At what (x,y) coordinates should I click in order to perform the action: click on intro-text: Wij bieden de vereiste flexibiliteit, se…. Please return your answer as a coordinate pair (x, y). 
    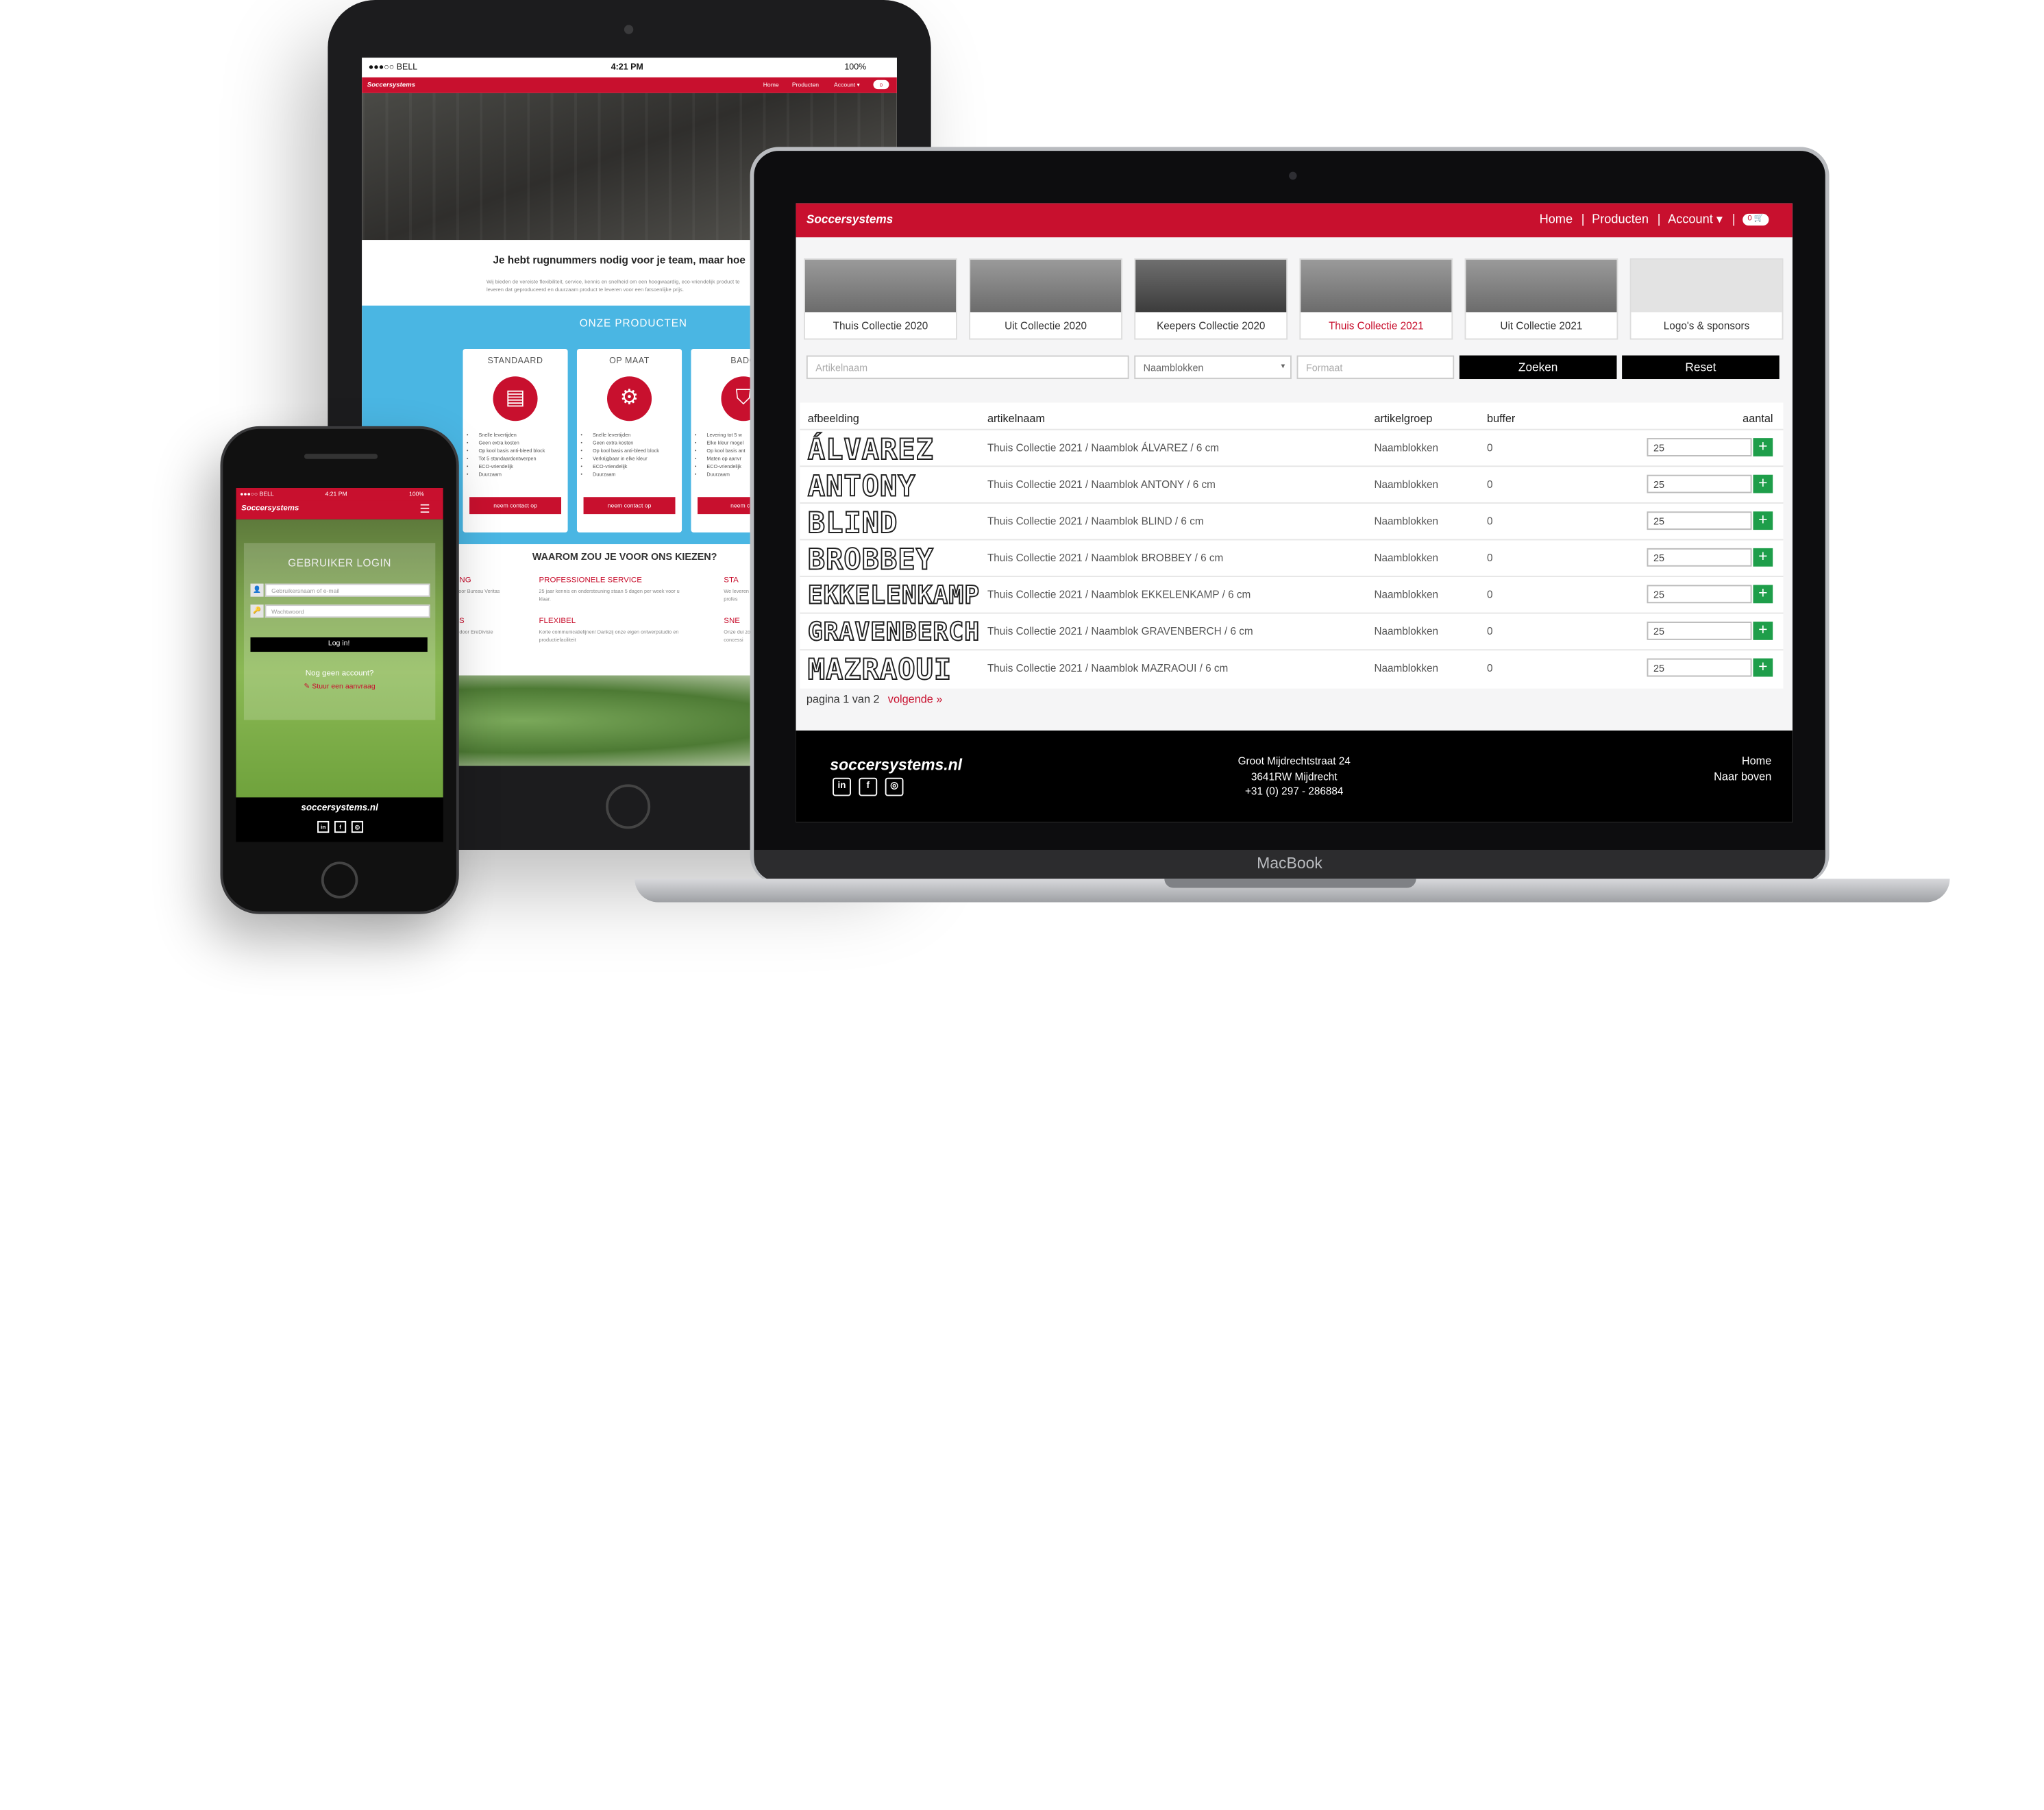
    Looking at the image, I should click on (613, 285).